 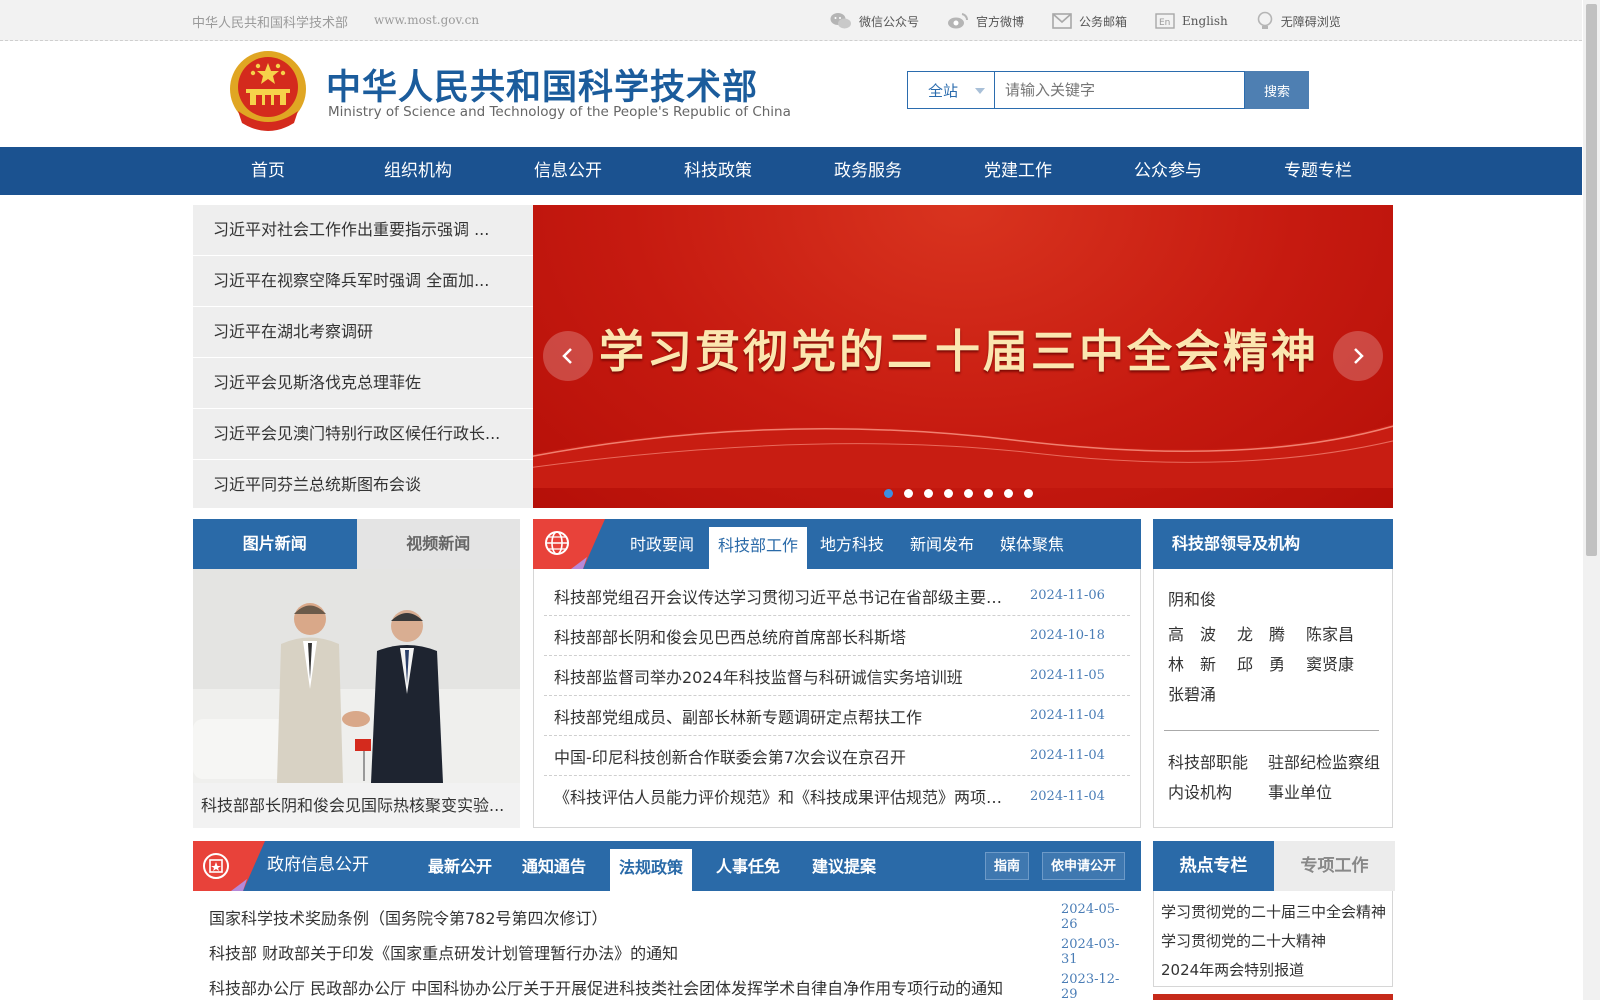 What do you see at coordinates (1168, 171) in the screenshot?
I see `nav-public: 公众参与` at bounding box center [1168, 171].